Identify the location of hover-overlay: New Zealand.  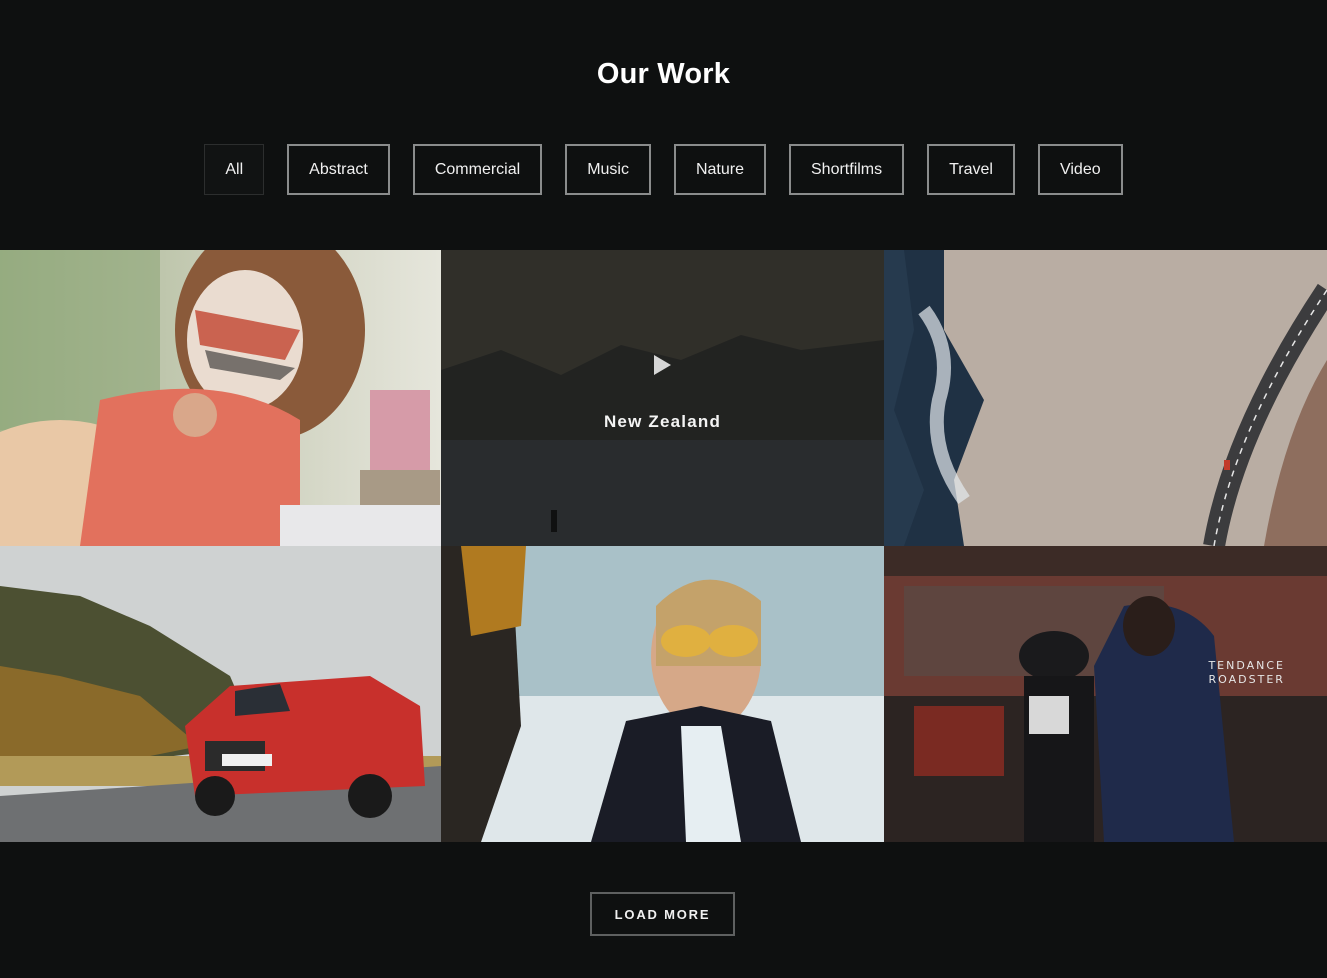
(662, 398).